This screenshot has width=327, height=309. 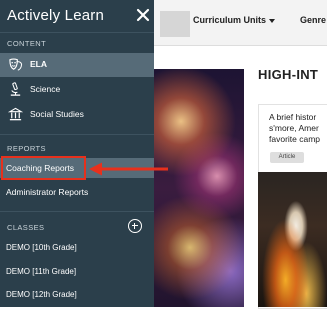 What do you see at coordinates (55, 15) in the screenshot?
I see `brand-logo: Actively Learn` at bounding box center [55, 15].